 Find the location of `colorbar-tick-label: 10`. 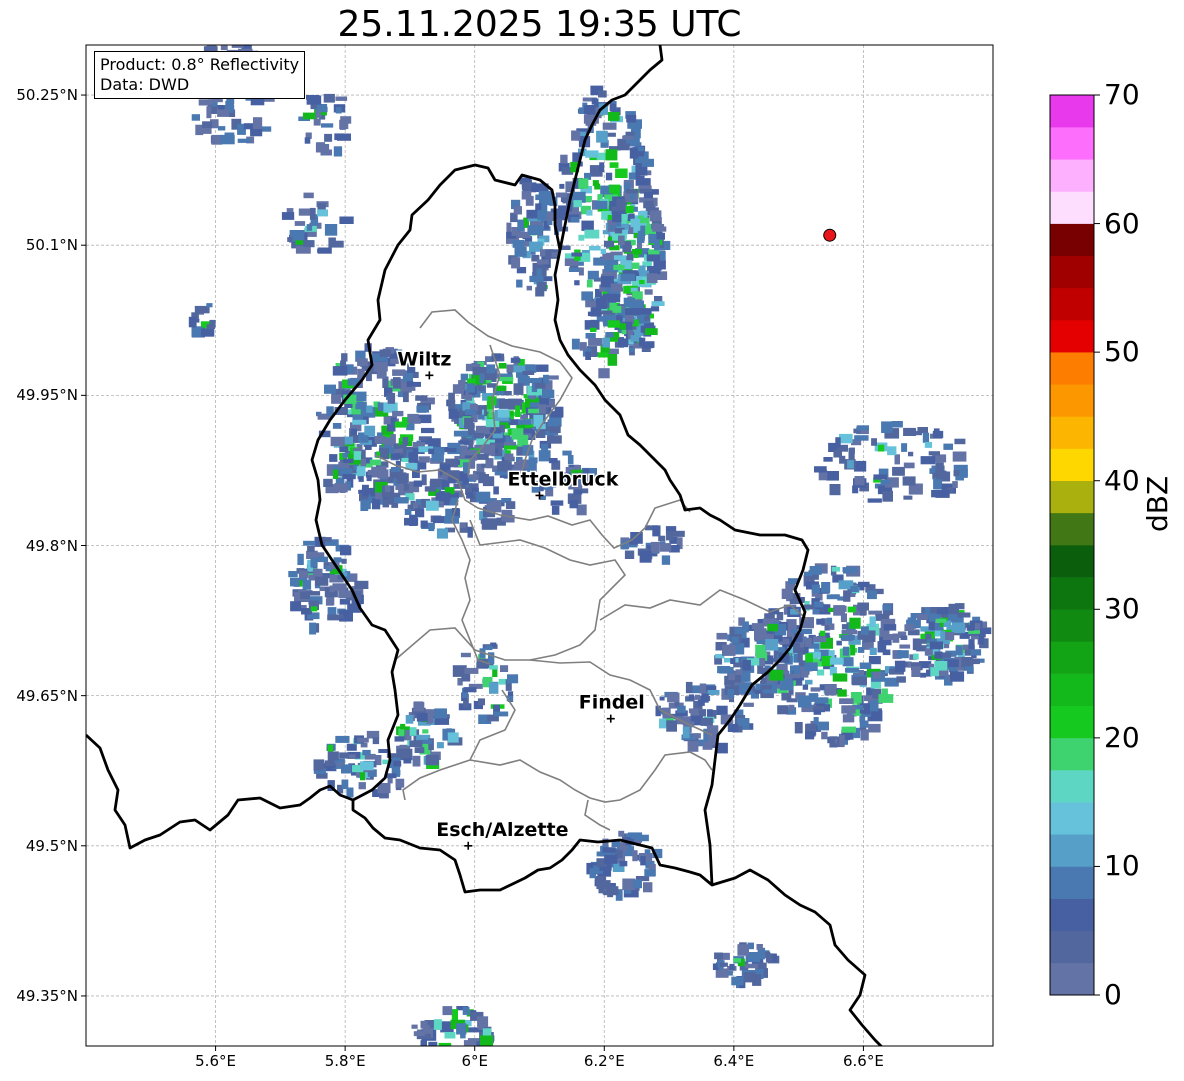

colorbar-tick-label: 10 is located at coordinates (1122, 866).